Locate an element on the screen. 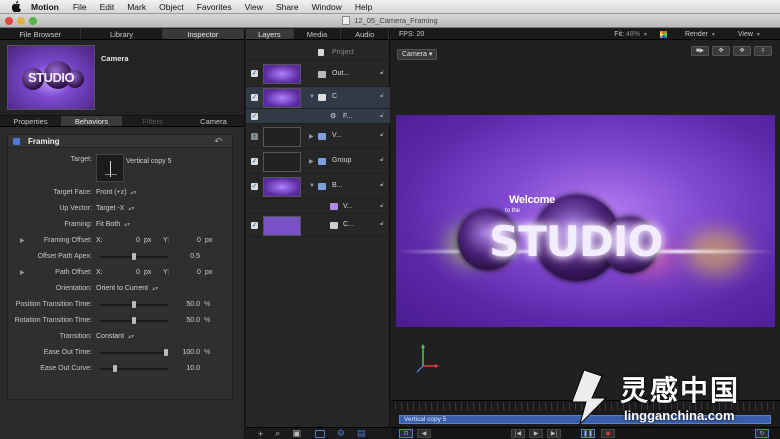 This screenshot has width=780, height=439. menu-share: Share is located at coordinates (287, 7).